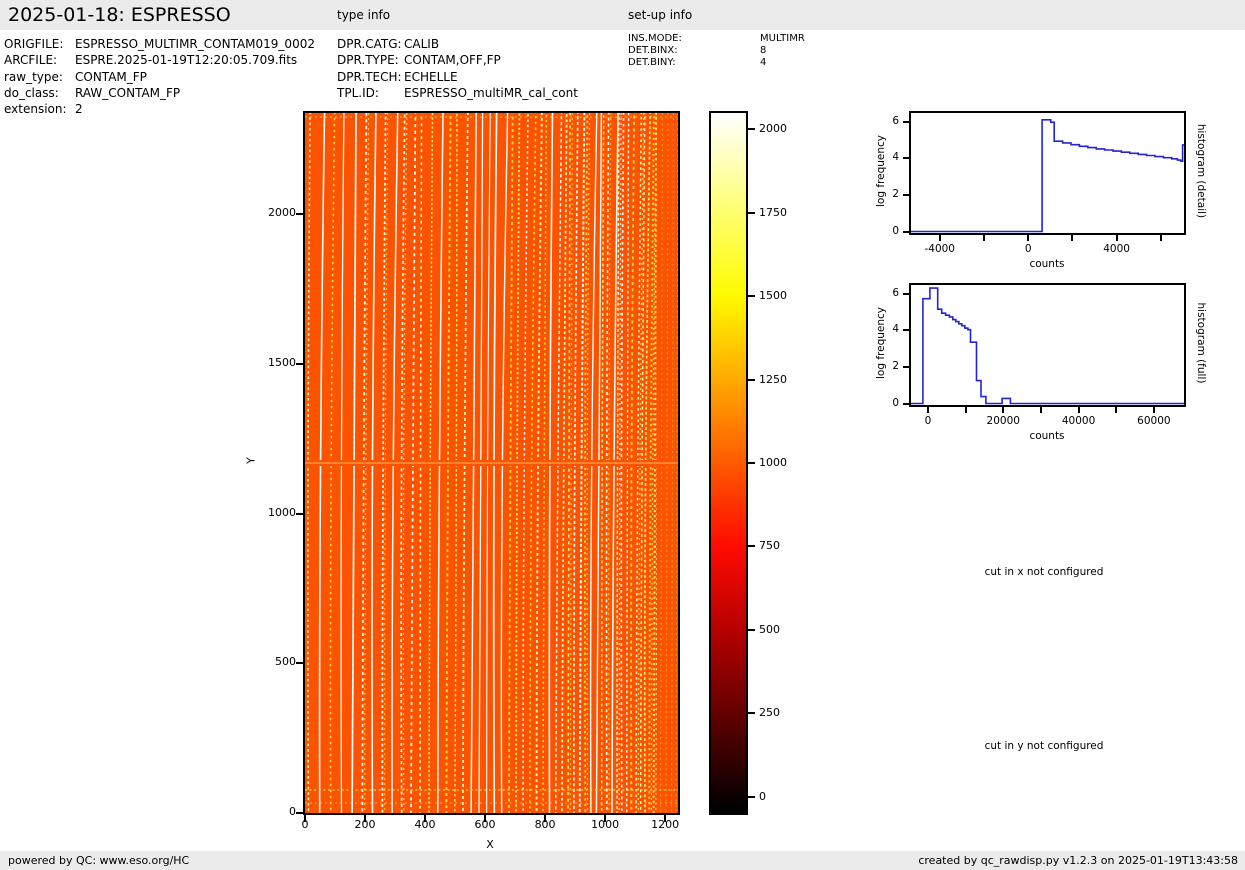  I want to click on footer-powered-by: powered by QC: www.eso.org/HC, so click(99, 860).